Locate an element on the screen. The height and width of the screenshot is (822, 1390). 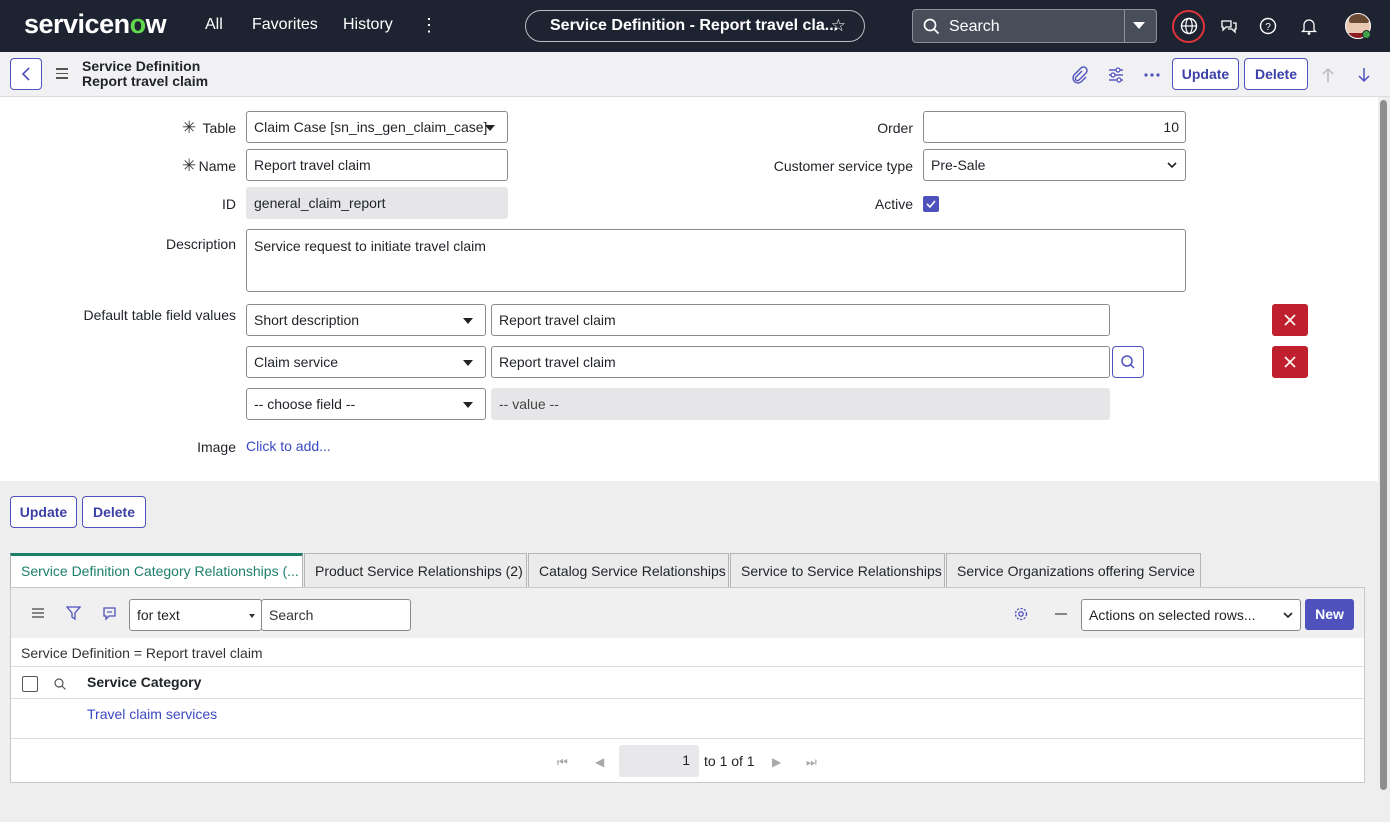
customer-service-type-select: Pre-Sale is located at coordinates (1054, 165).